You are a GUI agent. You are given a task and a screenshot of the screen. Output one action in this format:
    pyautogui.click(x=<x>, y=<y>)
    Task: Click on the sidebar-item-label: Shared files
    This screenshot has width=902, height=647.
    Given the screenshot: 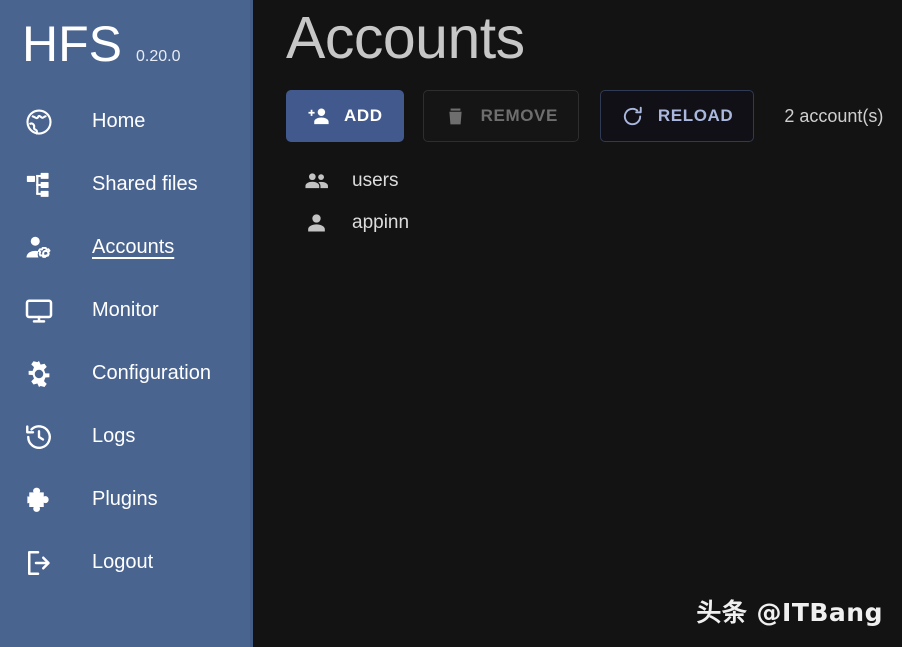 What is the action you would take?
    pyautogui.click(x=145, y=184)
    